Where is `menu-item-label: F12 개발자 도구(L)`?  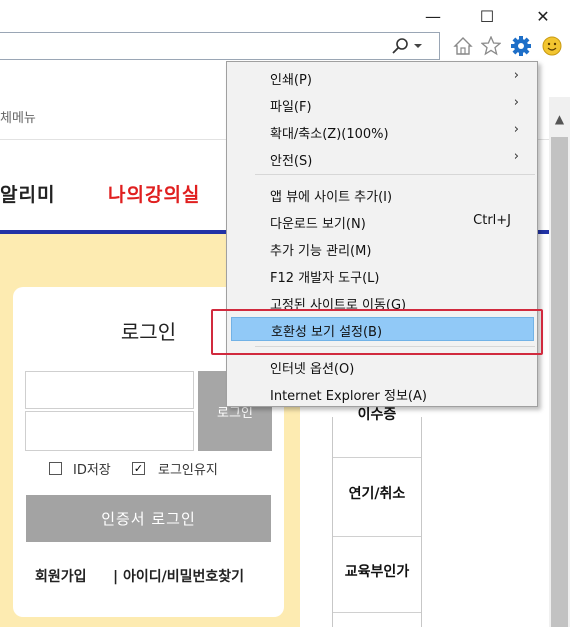
menu-item-label: F12 개발자 도구(L) is located at coordinates (325, 278).